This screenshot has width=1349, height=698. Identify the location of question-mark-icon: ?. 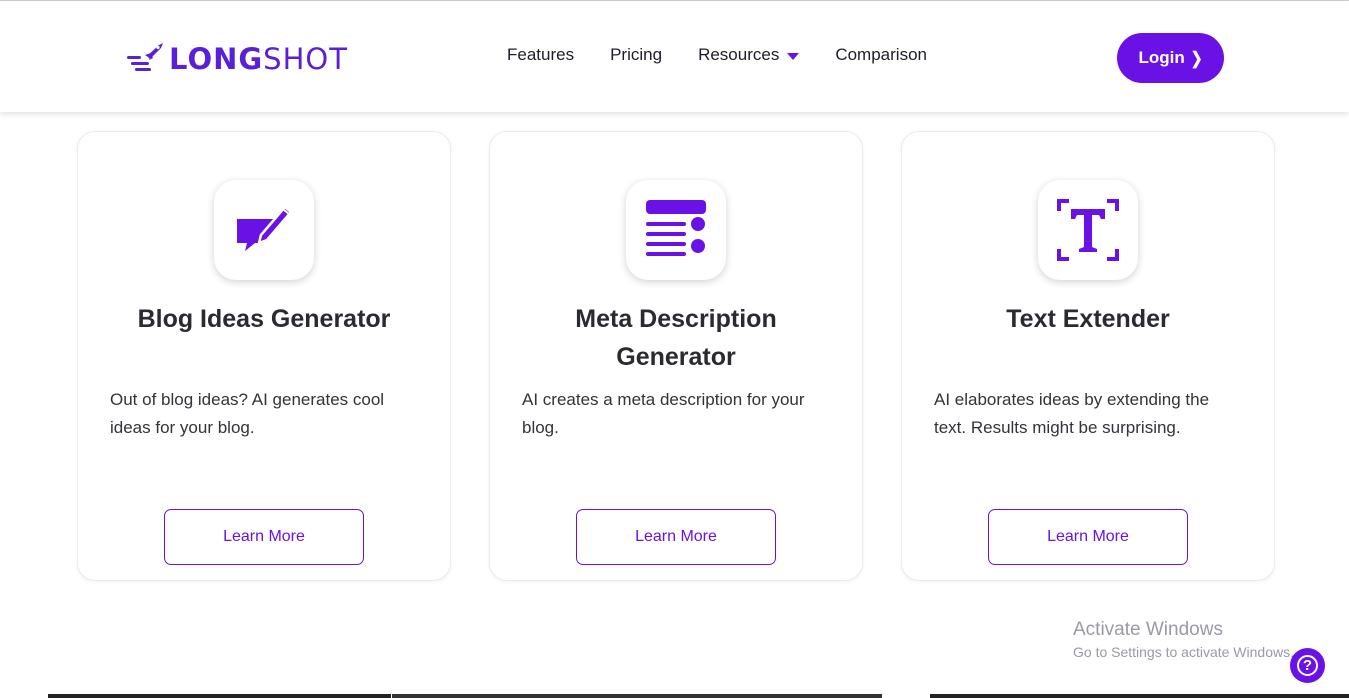
(1307, 665).